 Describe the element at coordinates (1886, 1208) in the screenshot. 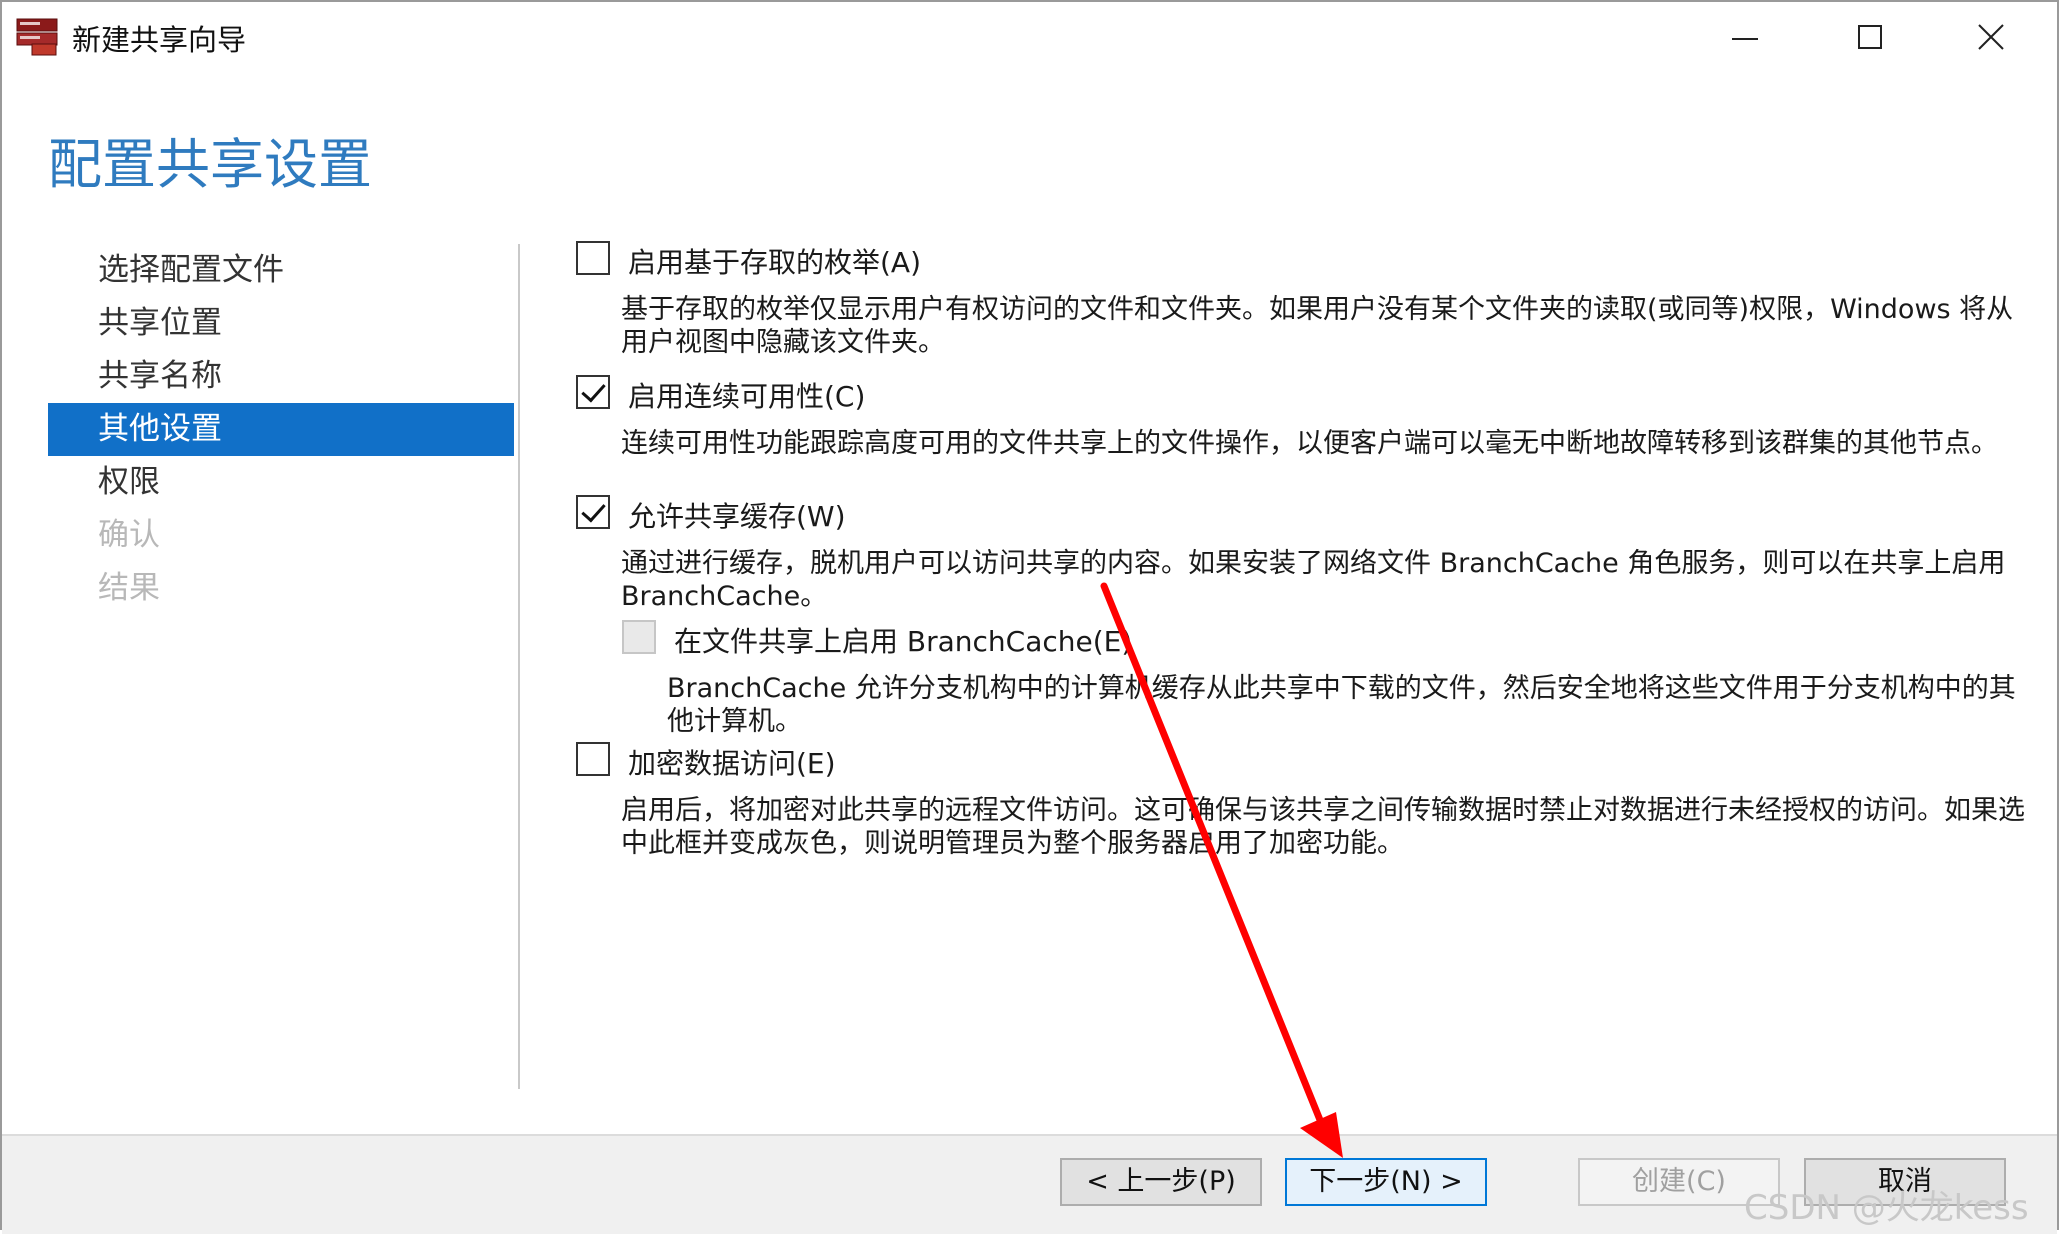

I see `watermark: CSDN @火龙kess` at that location.